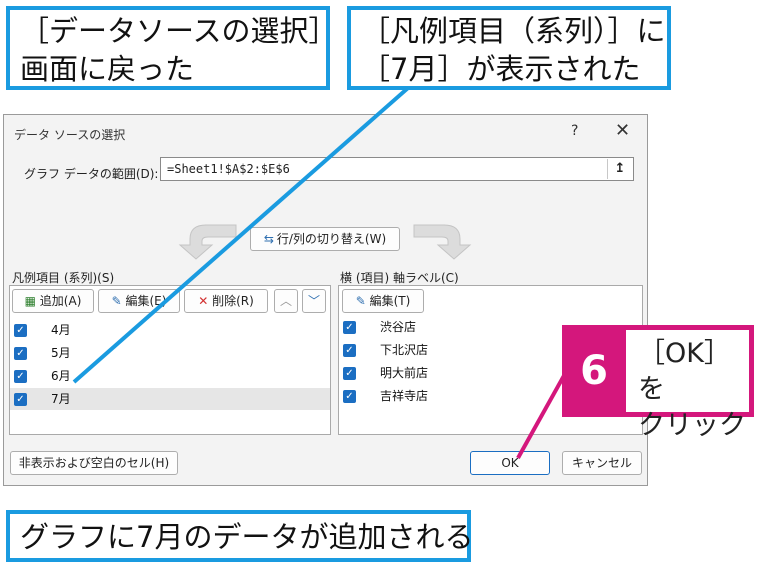 Image resolution: width=783 pixels, height=566 pixels. I want to click on chevron-down-icon: ﹀, so click(313, 301).